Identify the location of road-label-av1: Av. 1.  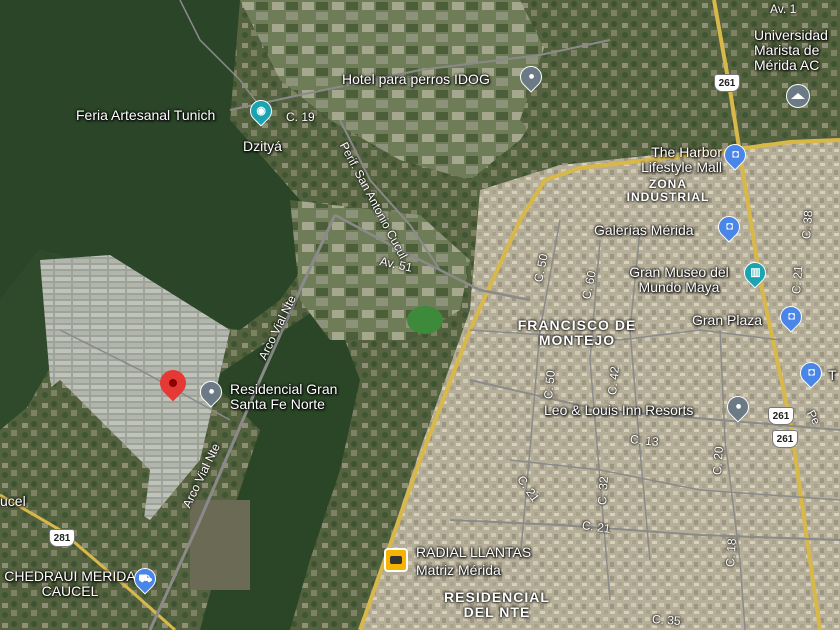
(783, 9).